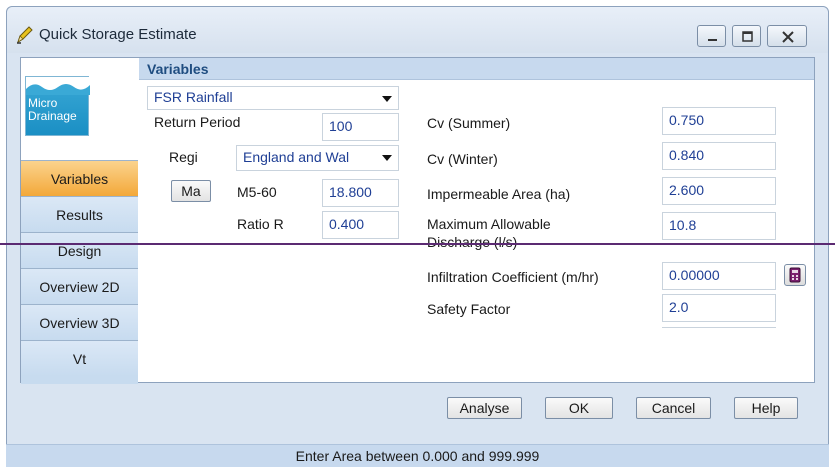  Describe the element at coordinates (472, 242) in the screenshot. I see `max-discharge-label-line2: Discharge (l/s)` at that location.